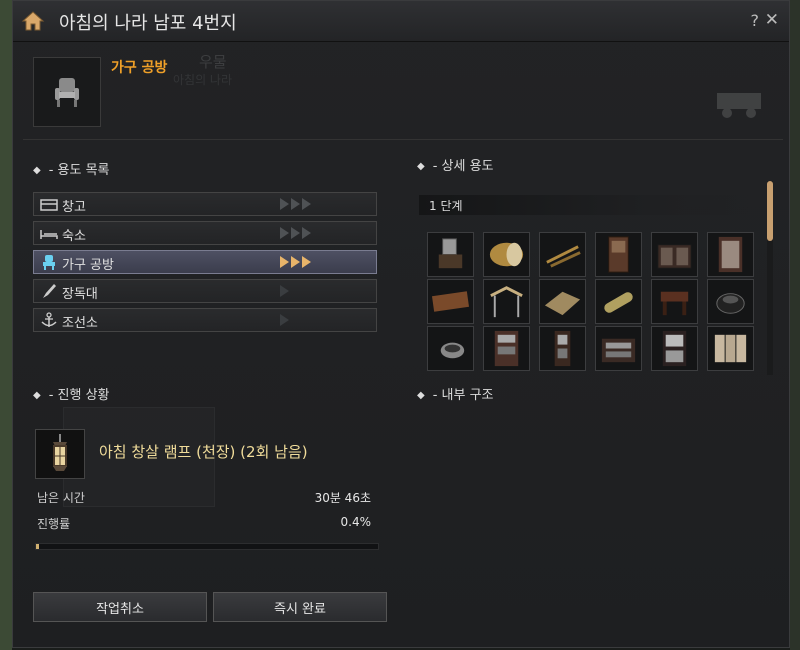 This screenshot has width=800, height=650. I want to click on remaining-time-label: 남은 시간, so click(61, 498).